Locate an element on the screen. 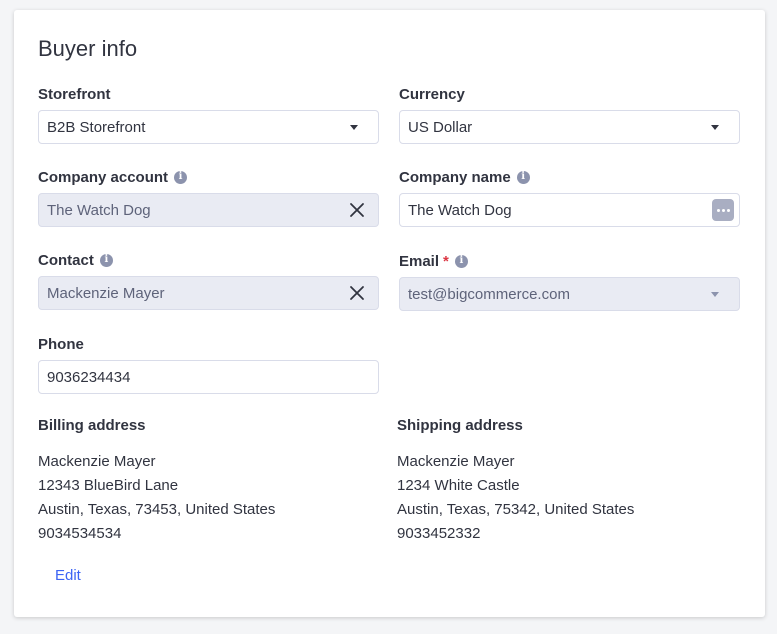 The width and height of the screenshot is (777, 634). required-mark: * is located at coordinates (446, 261).